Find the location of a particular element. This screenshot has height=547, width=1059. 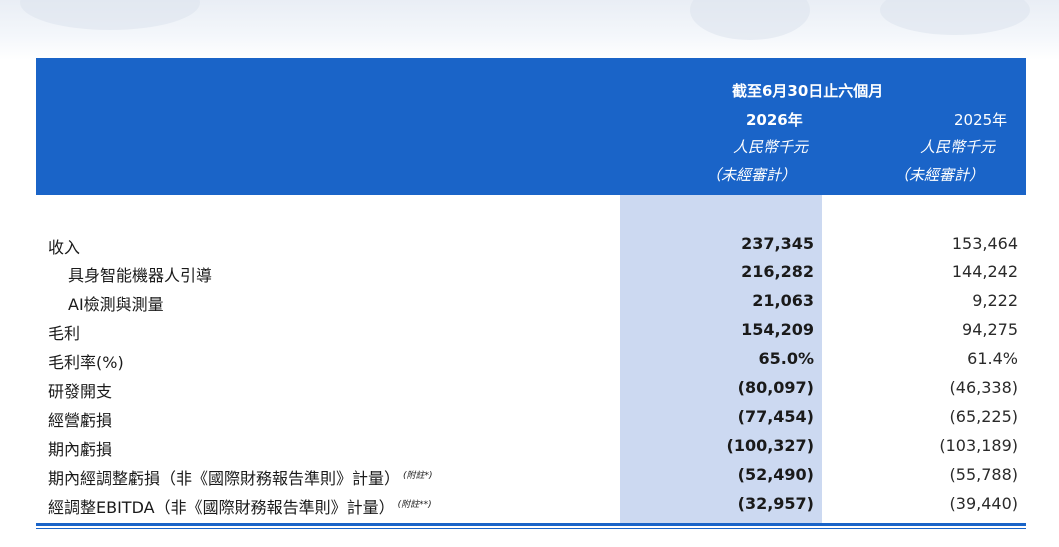

value-2025: 144,242 is located at coordinates (984, 271).